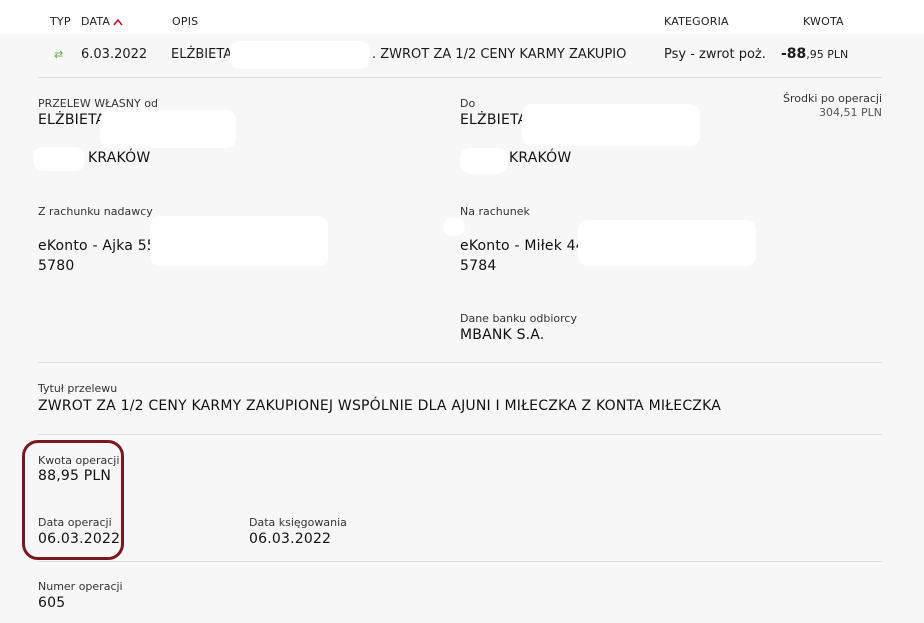  Describe the element at coordinates (114, 54) in the screenshot. I see `row-date: 6.03.2022` at that location.